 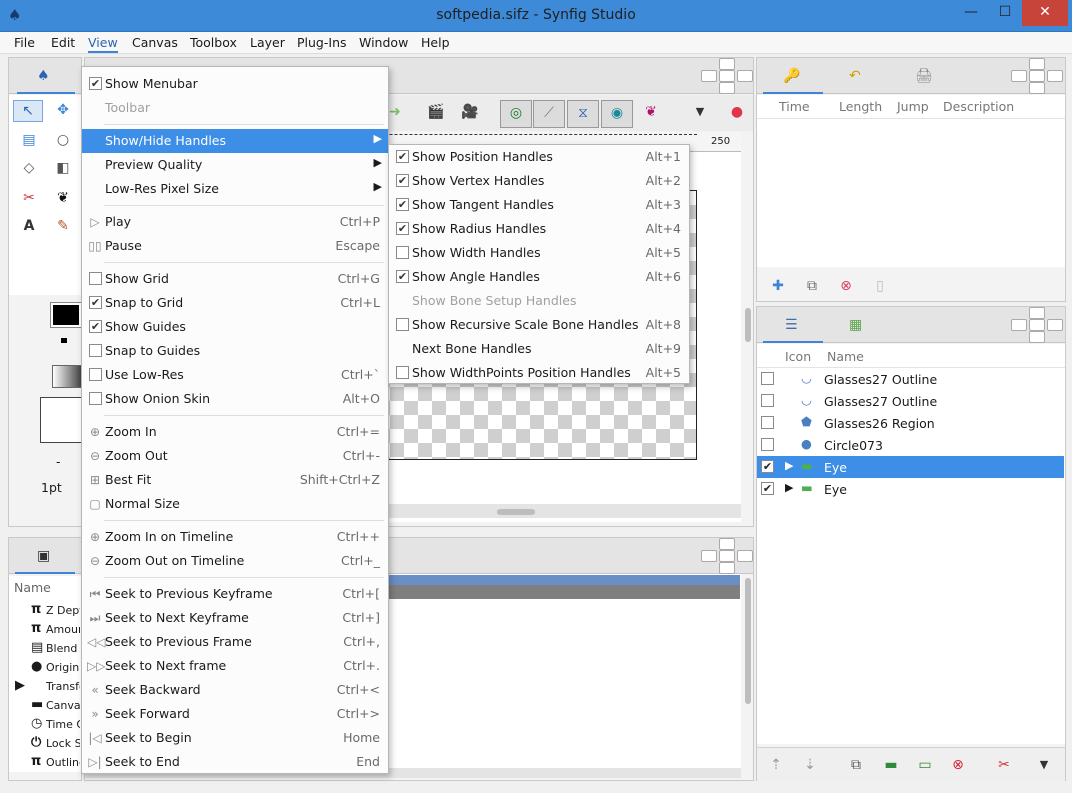 What do you see at coordinates (28, 111) in the screenshot?
I see `transform-tool-icon: ↖` at bounding box center [28, 111].